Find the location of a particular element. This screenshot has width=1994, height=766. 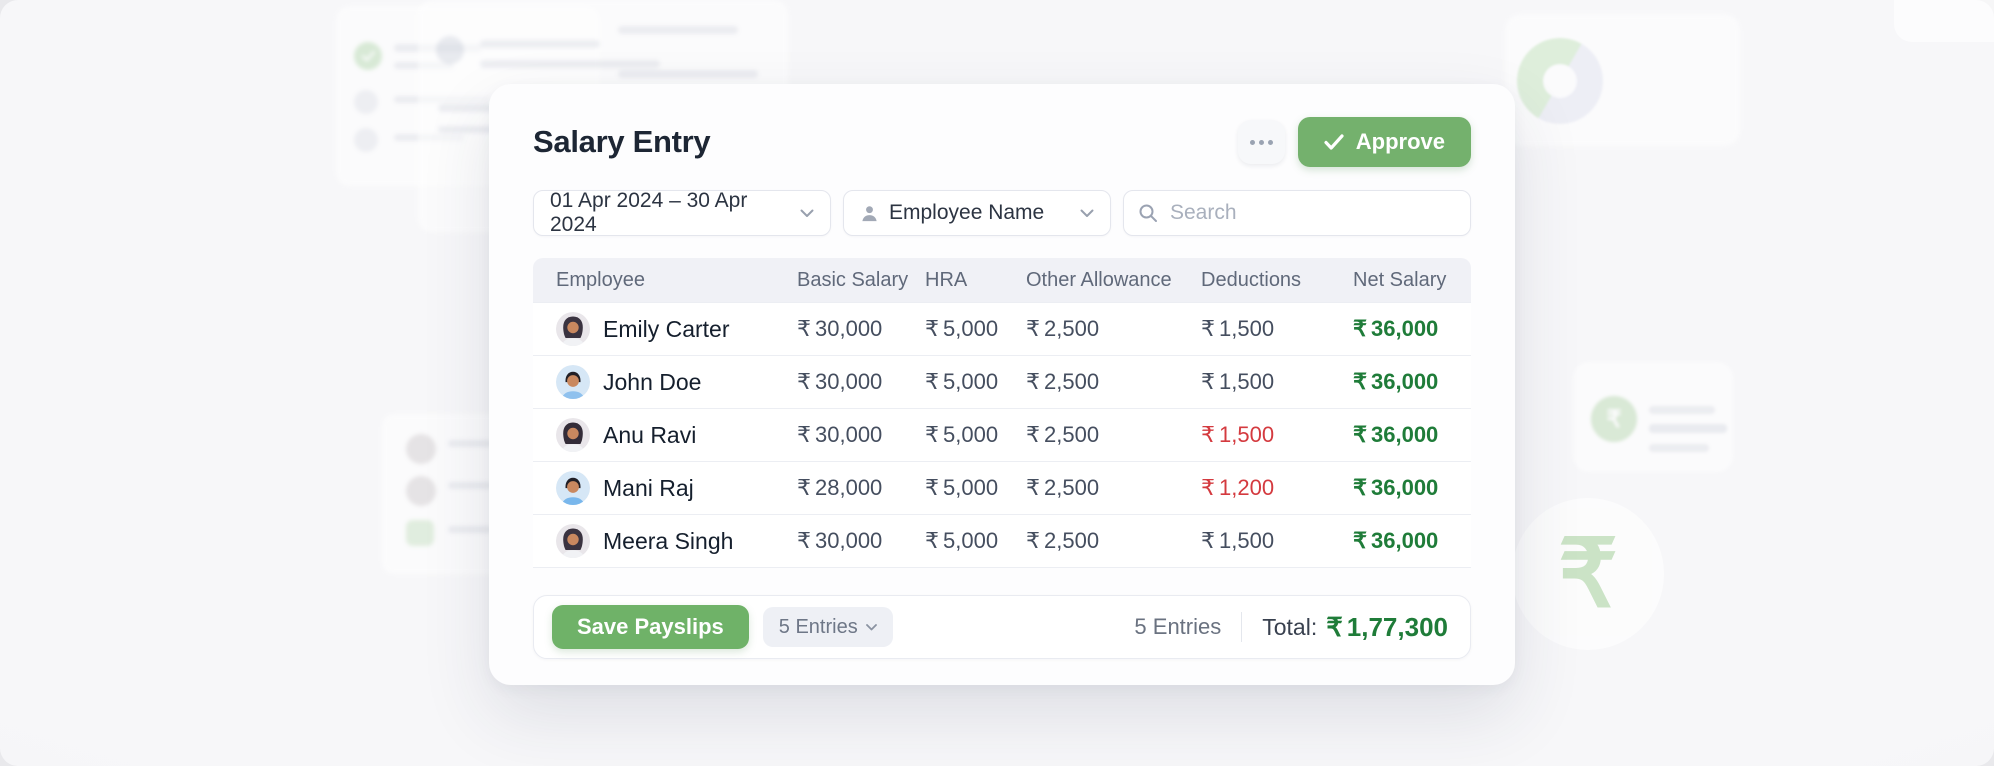

column-header-hra: HRA is located at coordinates (946, 279).